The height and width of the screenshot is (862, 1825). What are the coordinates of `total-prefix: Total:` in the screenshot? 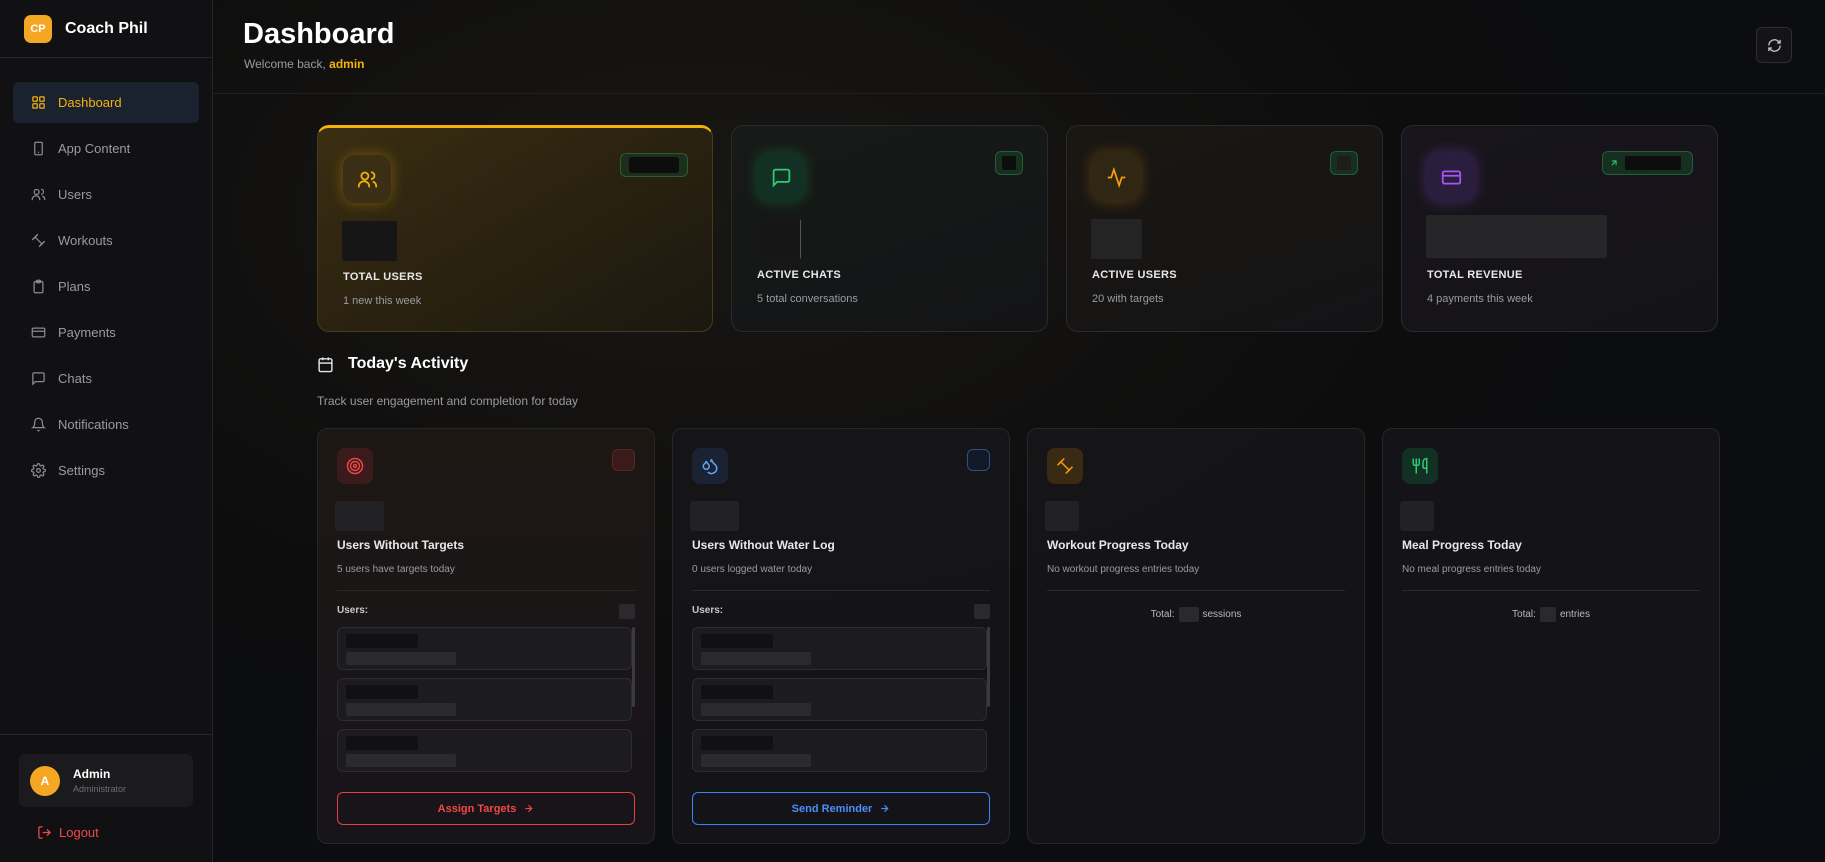 It's located at (1524, 614).